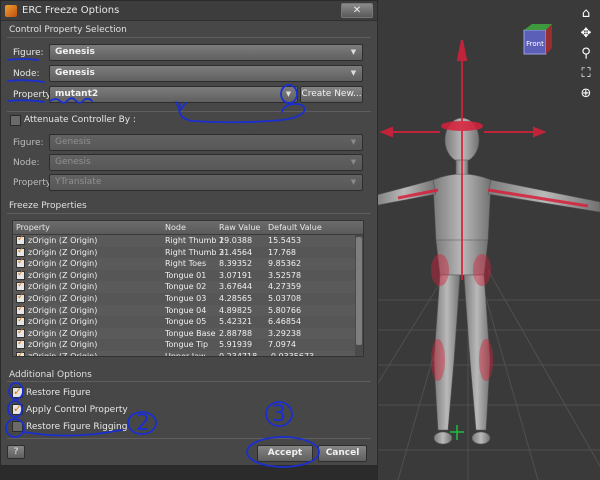 The image size is (600, 480). What do you see at coordinates (73, 142) in the screenshot?
I see `attenuate-figure-value: Genesis` at bounding box center [73, 142].